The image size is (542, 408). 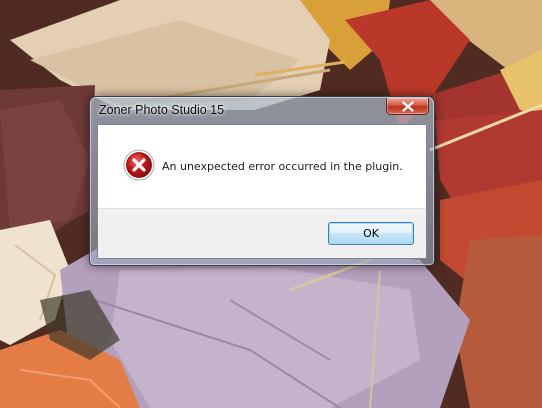 What do you see at coordinates (262, 233) in the screenshot?
I see `button-panel: OK` at bounding box center [262, 233].